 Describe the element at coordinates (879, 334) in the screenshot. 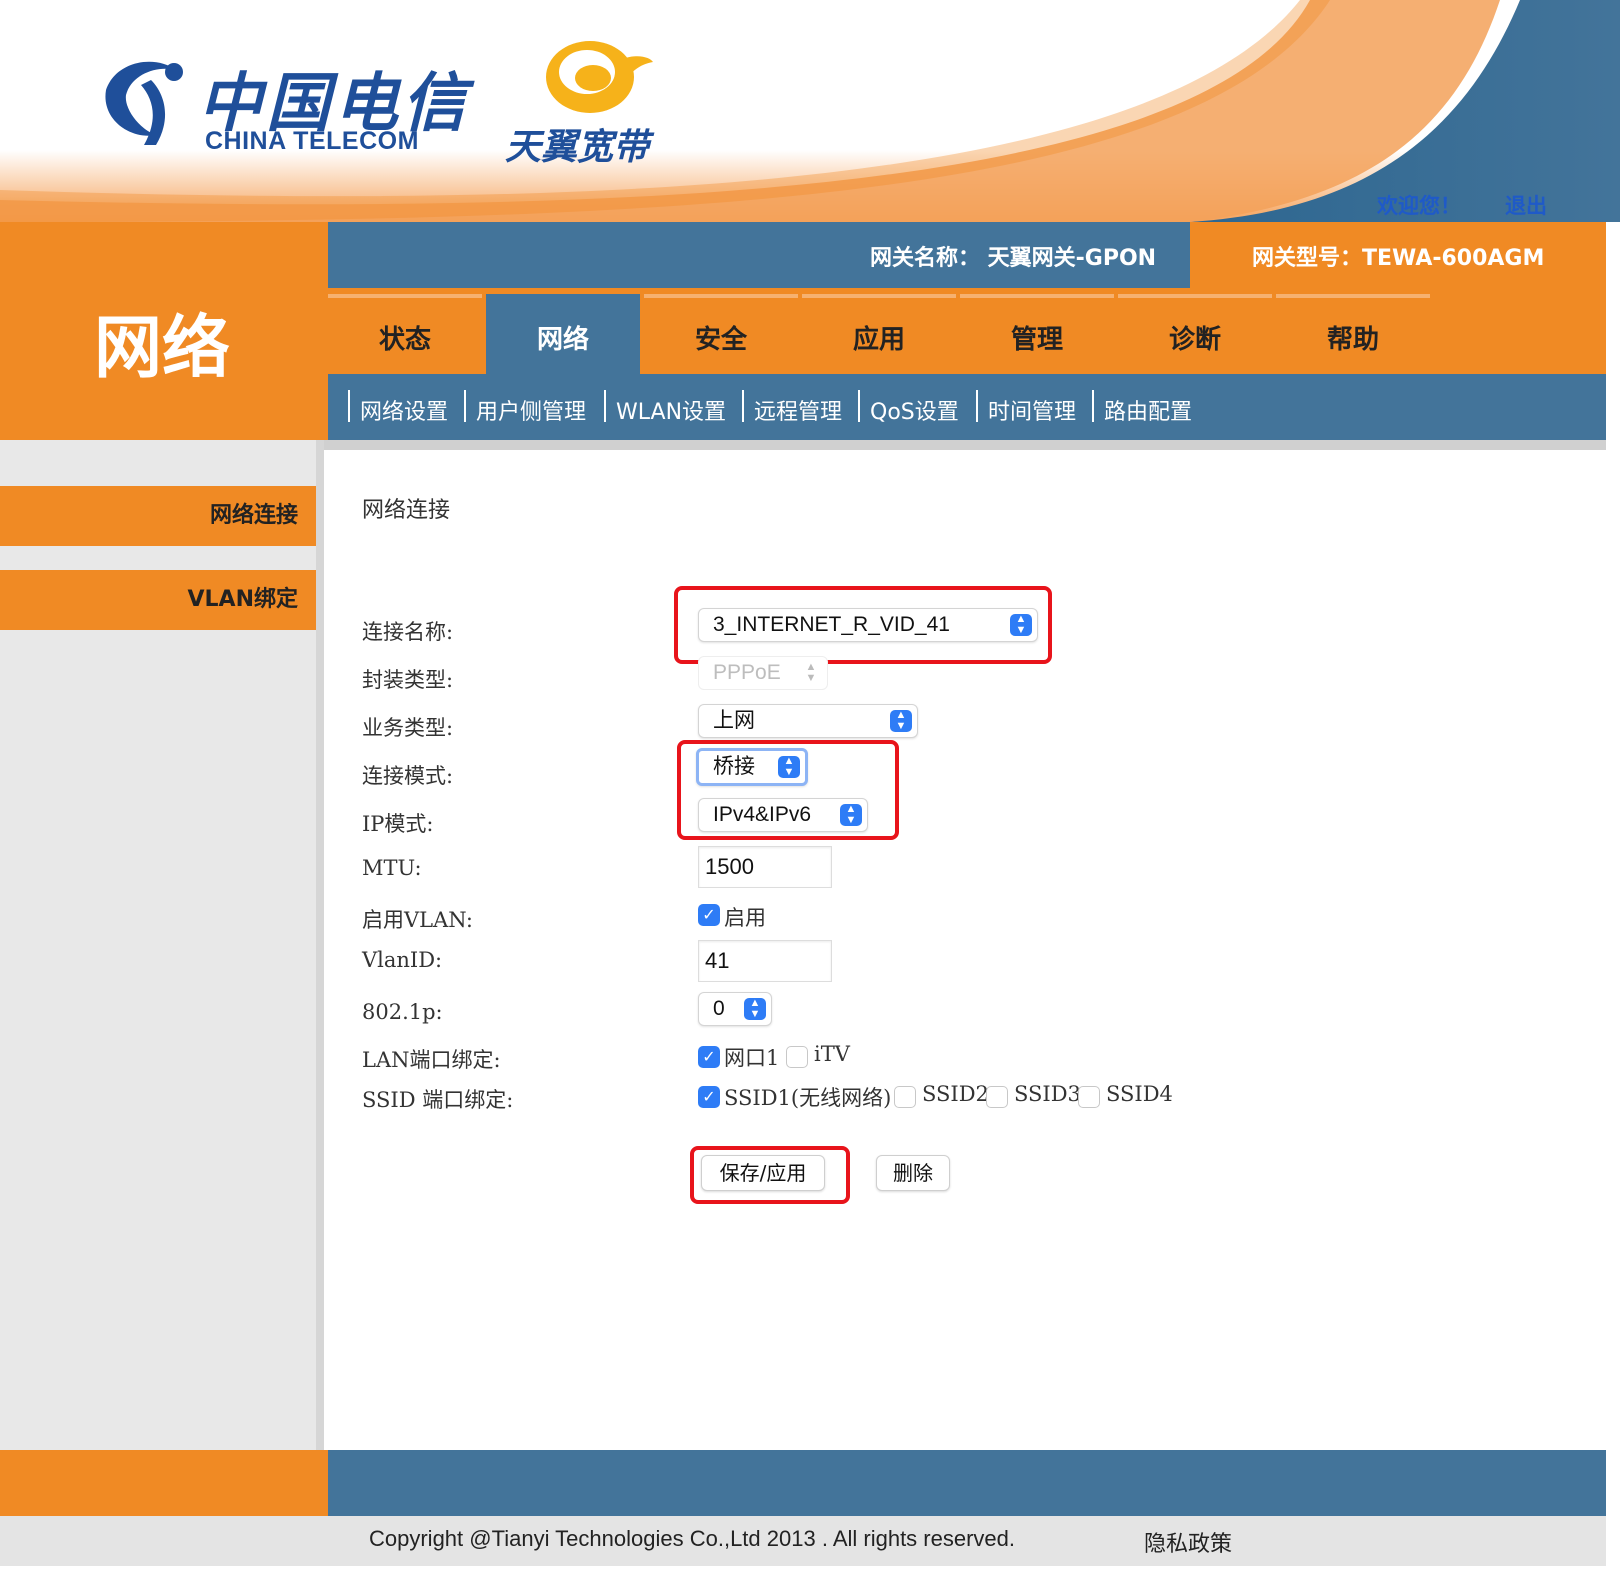

I see `tab-application: 应用` at that location.